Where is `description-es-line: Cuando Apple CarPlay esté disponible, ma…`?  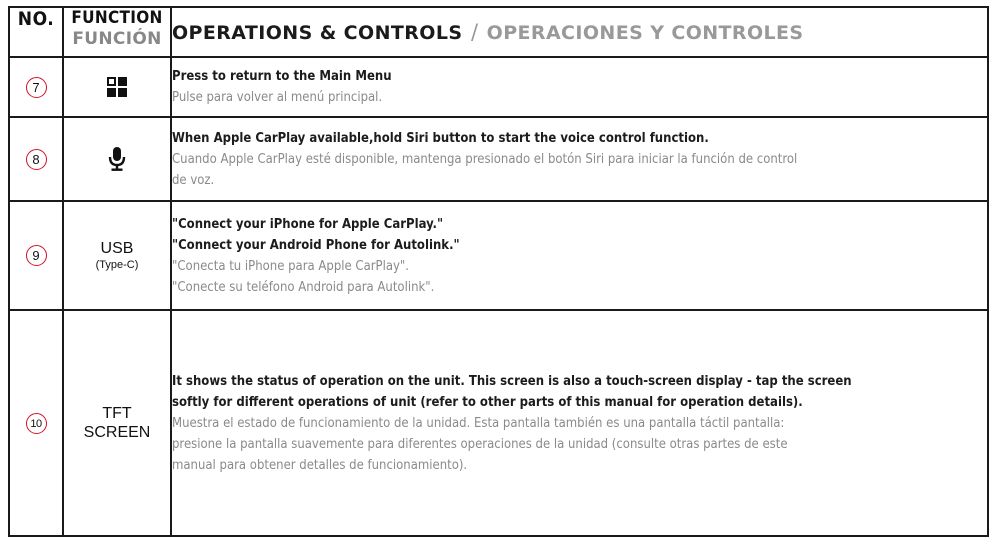
description-es-line: Cuando Apple CarPlay esté disponible, ma… is located at coordinates (485, 159).